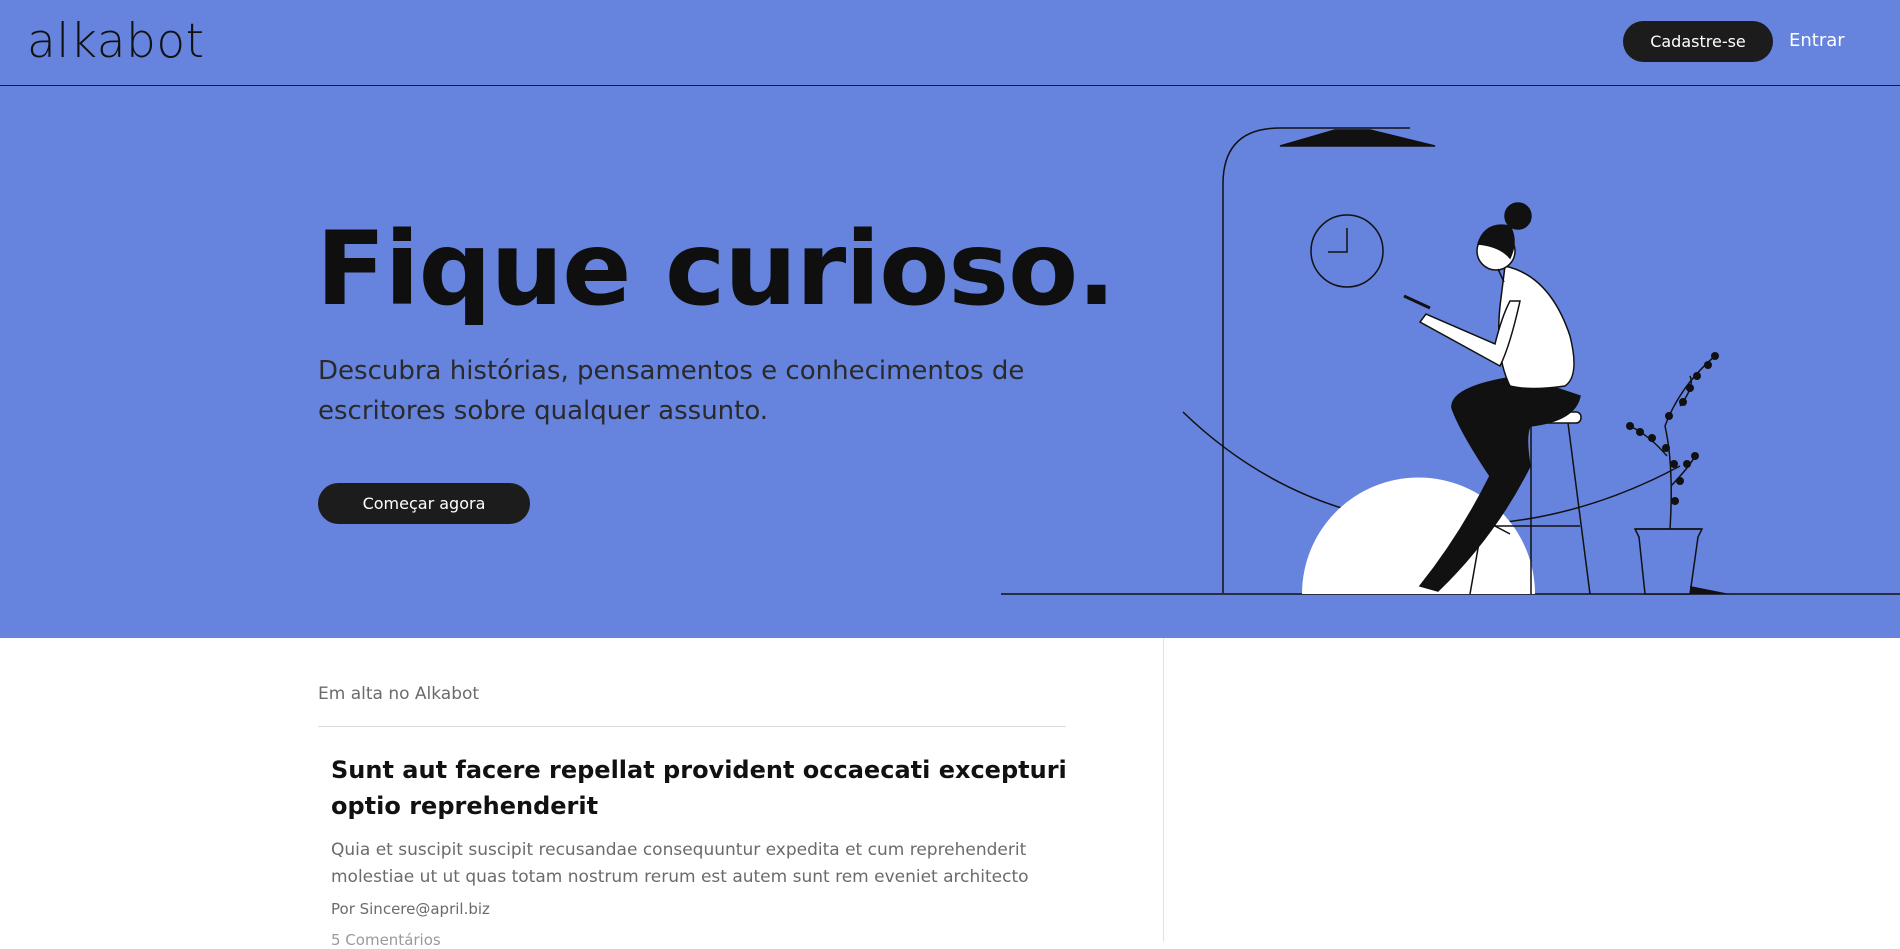  Describe the element at coordinates (1163, 790) in the screenshot. I see `column-divider` at that location.